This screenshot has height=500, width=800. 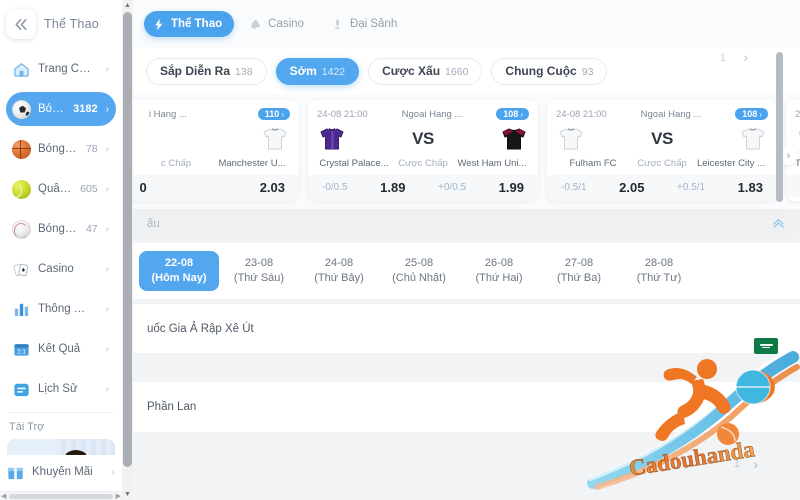 I want to click on sidebar-item-bong-ro: Bóng Rổ 78 ›, so click(x=61, y=149).